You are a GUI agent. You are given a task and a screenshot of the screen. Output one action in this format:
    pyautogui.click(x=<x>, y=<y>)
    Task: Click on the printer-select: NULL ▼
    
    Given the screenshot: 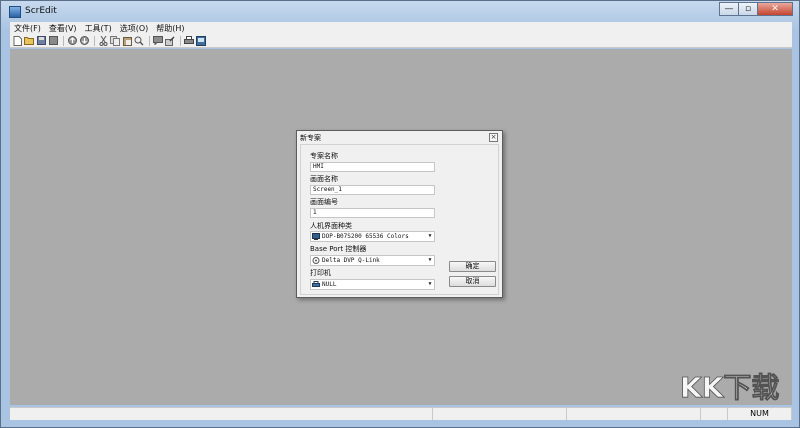 What is the action you would take?
    pyautogui.click(x=372, y=284)
    